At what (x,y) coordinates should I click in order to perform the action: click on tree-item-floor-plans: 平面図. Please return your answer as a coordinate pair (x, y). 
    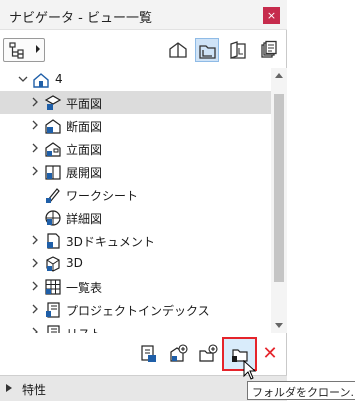
    Looking at the image, I should click on (135, 102).